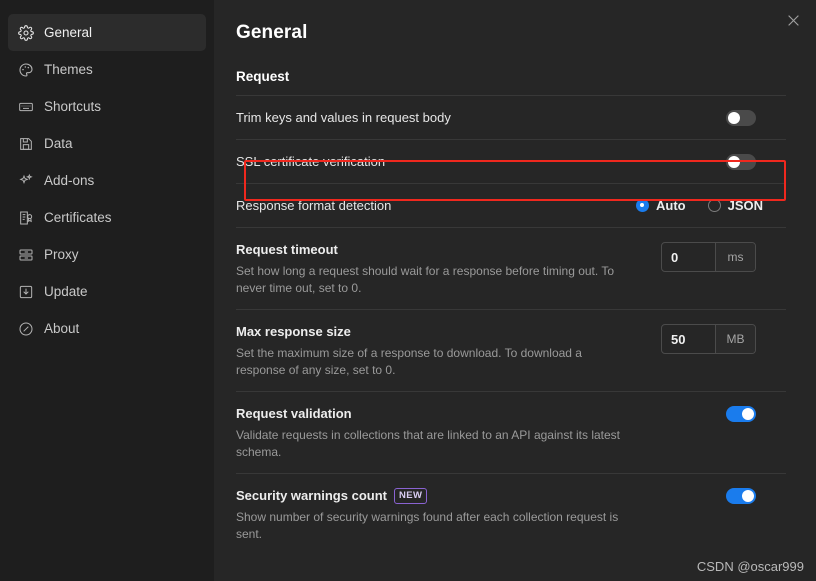  Describe the element at coordinates (287, 249) in the screenshot. I see `setting-label: Request timeout` at that location.